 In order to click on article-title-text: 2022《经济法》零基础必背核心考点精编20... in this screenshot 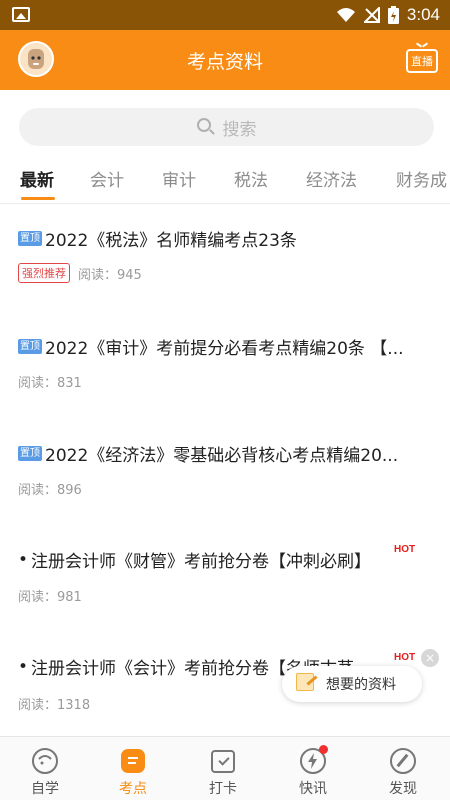, I will do `click(222, 456)`.